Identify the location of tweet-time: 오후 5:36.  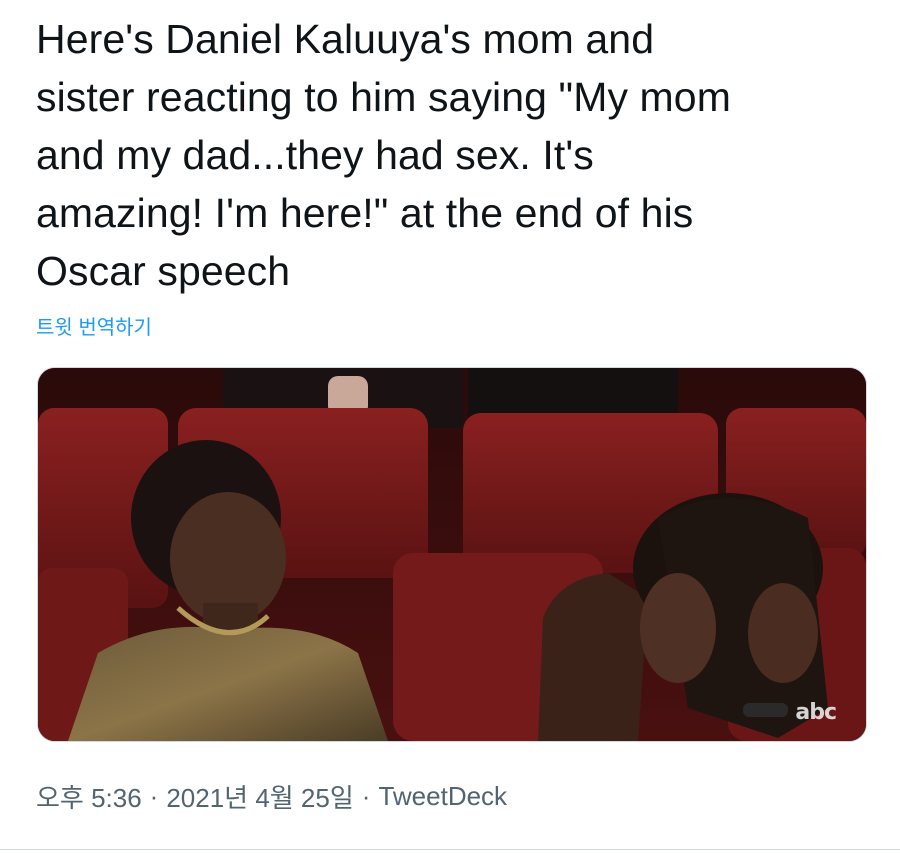
(89, 796).